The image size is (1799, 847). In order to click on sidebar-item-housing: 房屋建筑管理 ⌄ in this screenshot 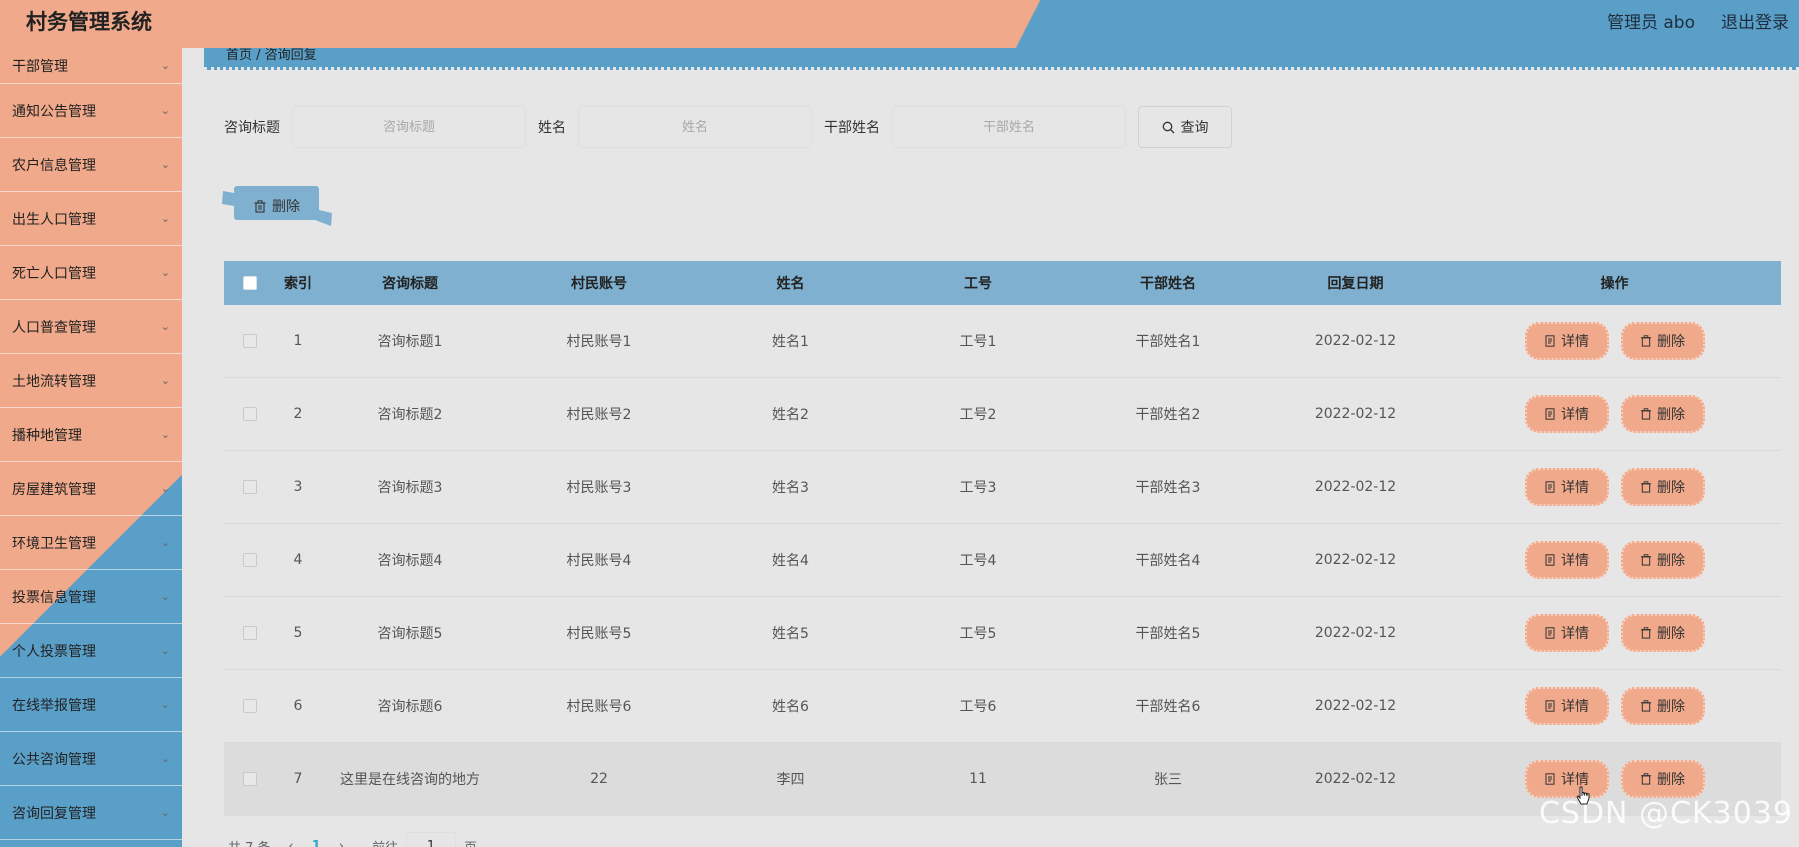, I will do `click(91, 489)`.